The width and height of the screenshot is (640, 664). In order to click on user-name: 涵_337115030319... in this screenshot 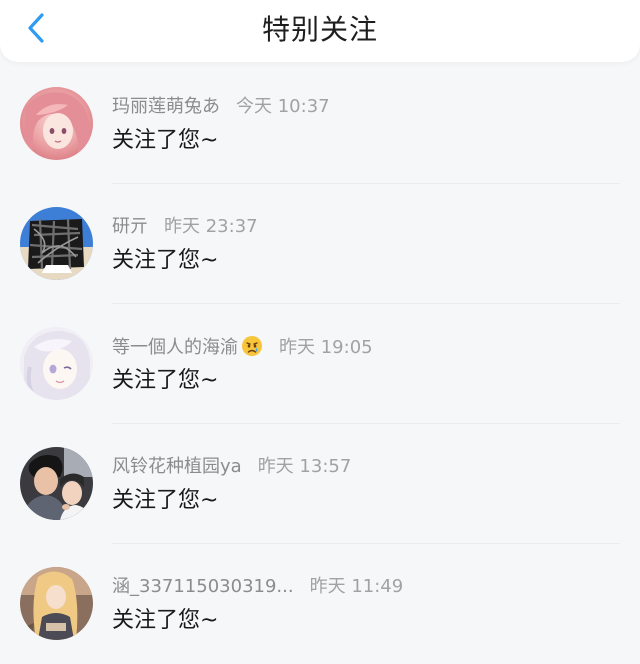, I will do `click(203, 586)`.